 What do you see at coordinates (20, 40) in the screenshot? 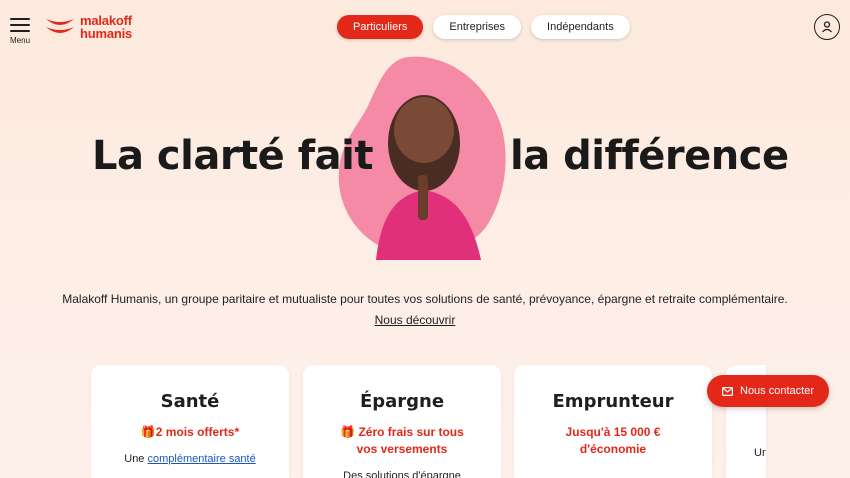
I see `menu-label: Menu` at bounding box center [20, 40].